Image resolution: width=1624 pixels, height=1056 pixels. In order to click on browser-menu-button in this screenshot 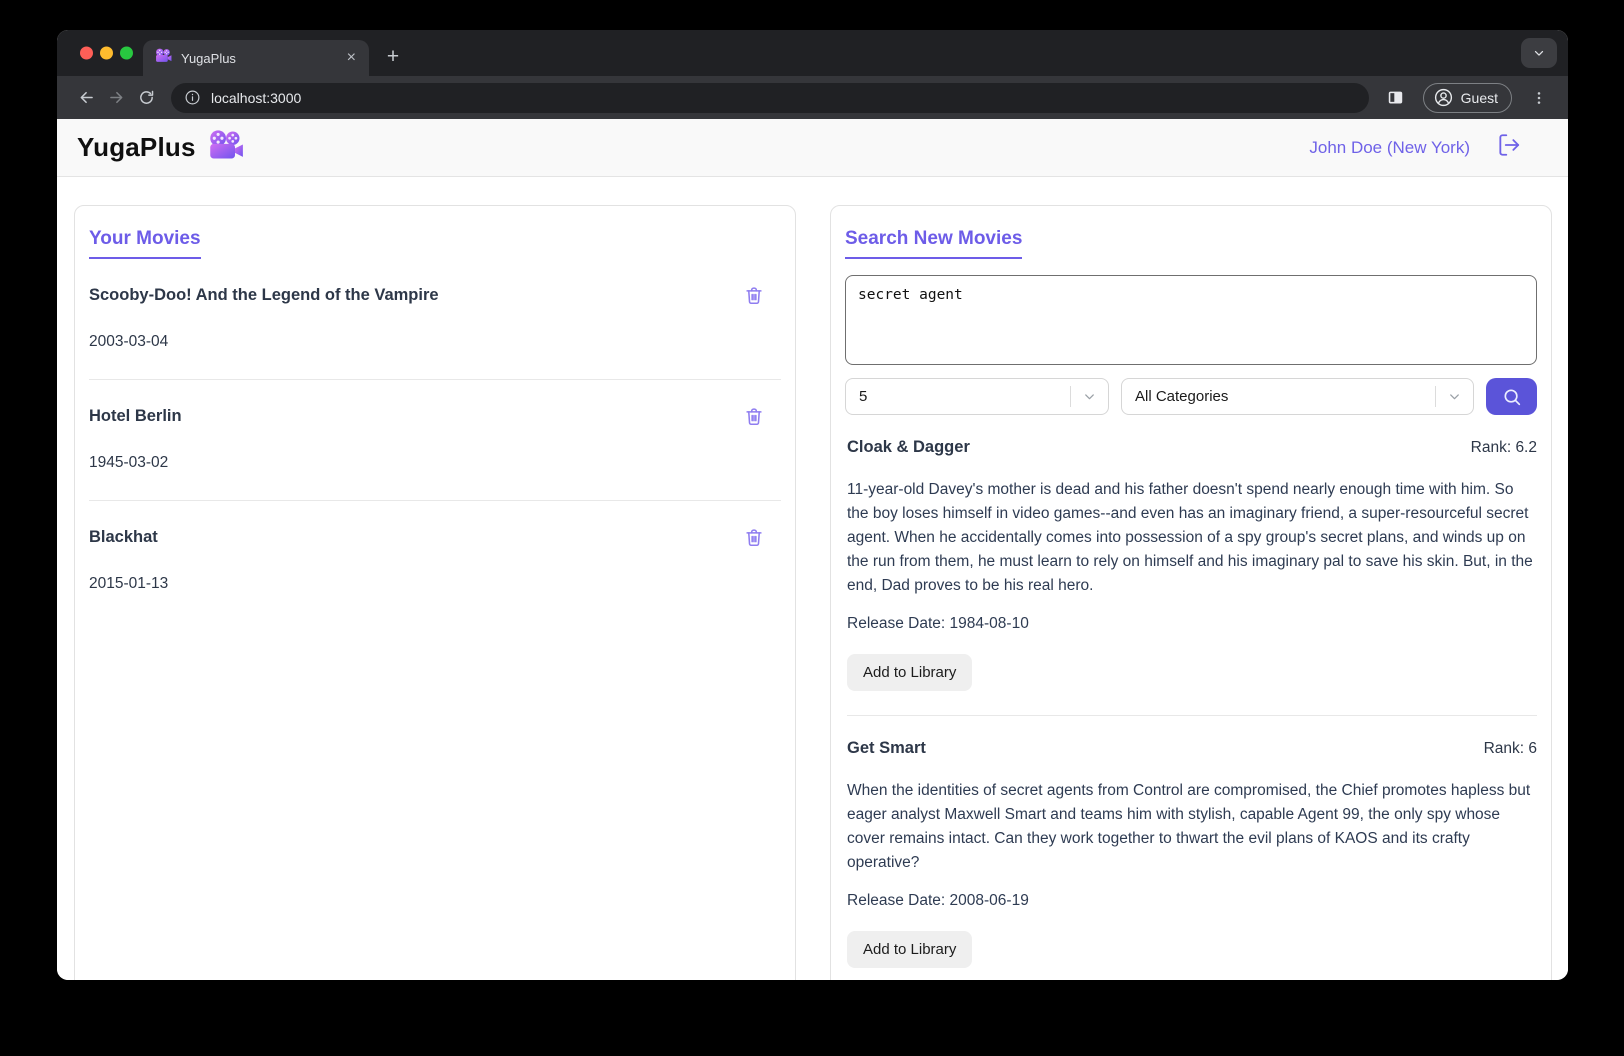, I will do `click(1539, 98)`.